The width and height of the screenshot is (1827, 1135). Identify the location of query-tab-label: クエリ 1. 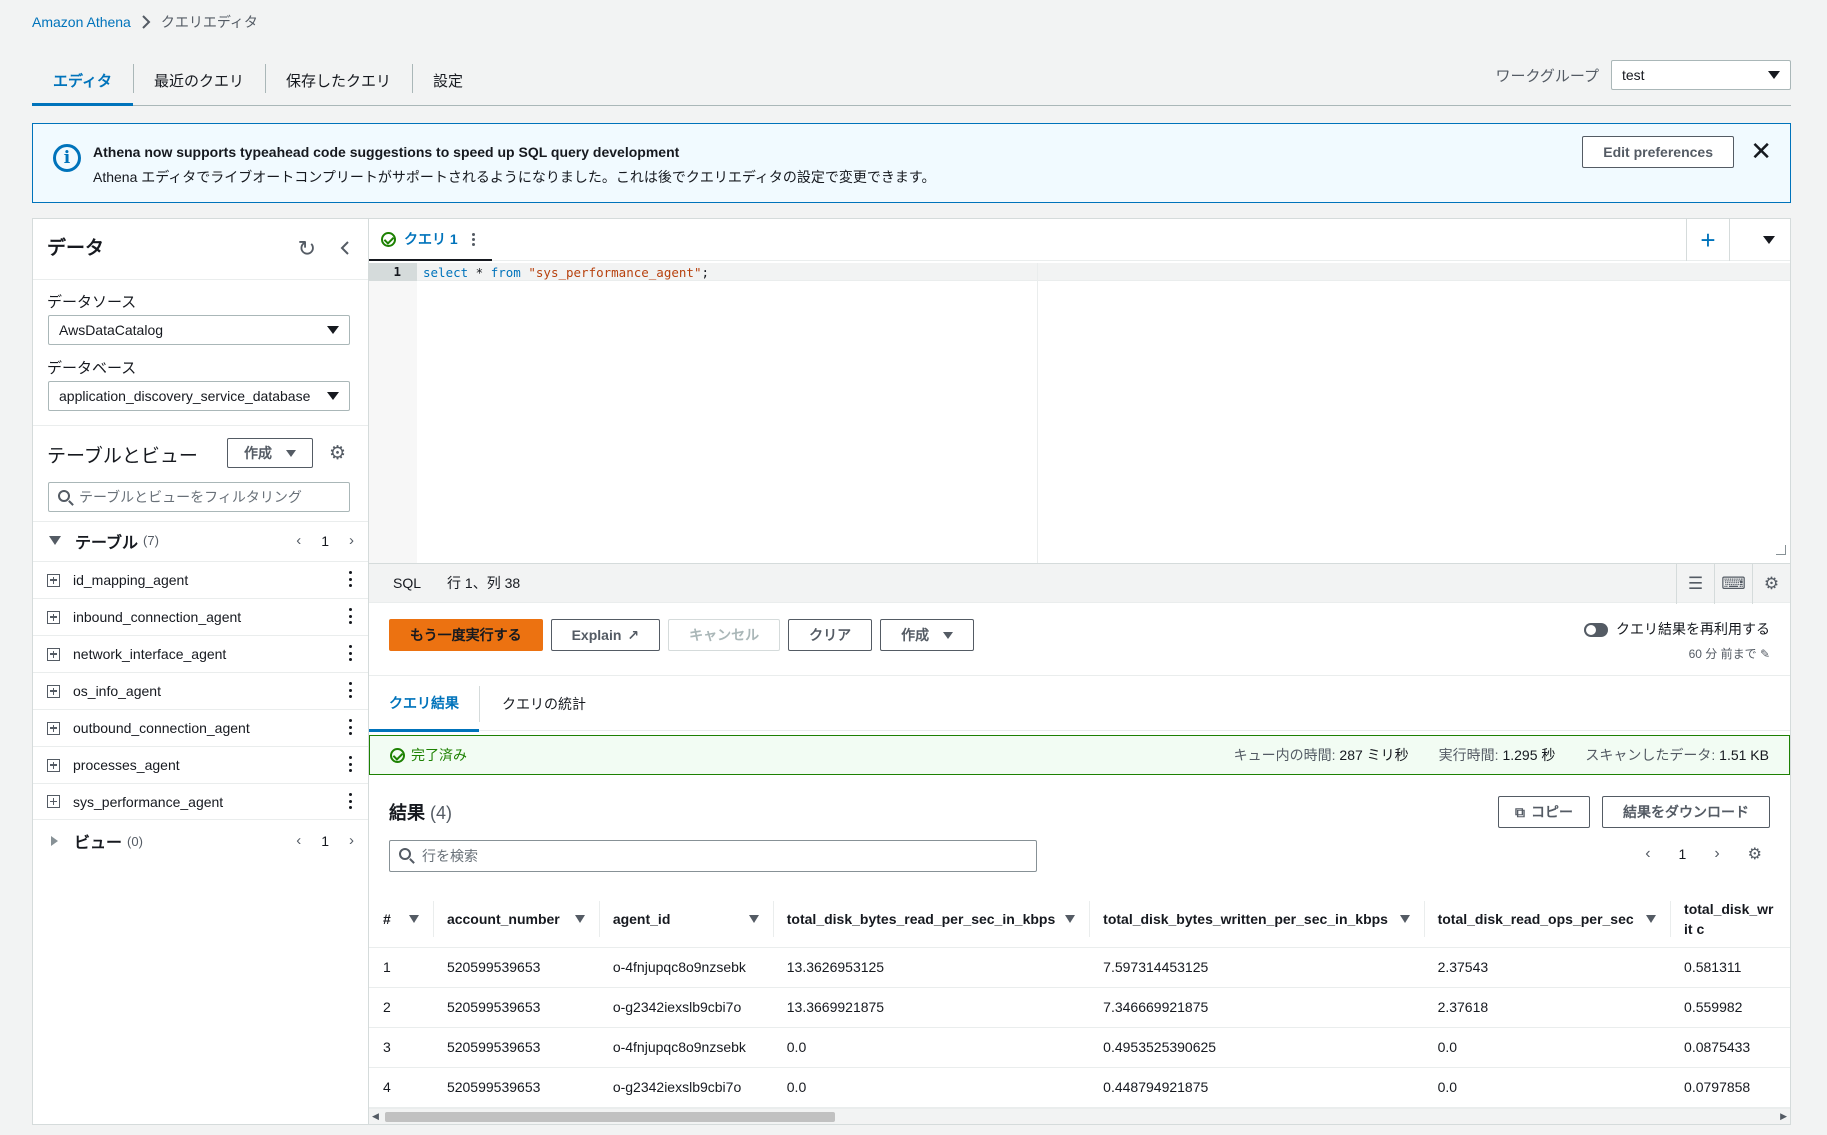
(431, 239).